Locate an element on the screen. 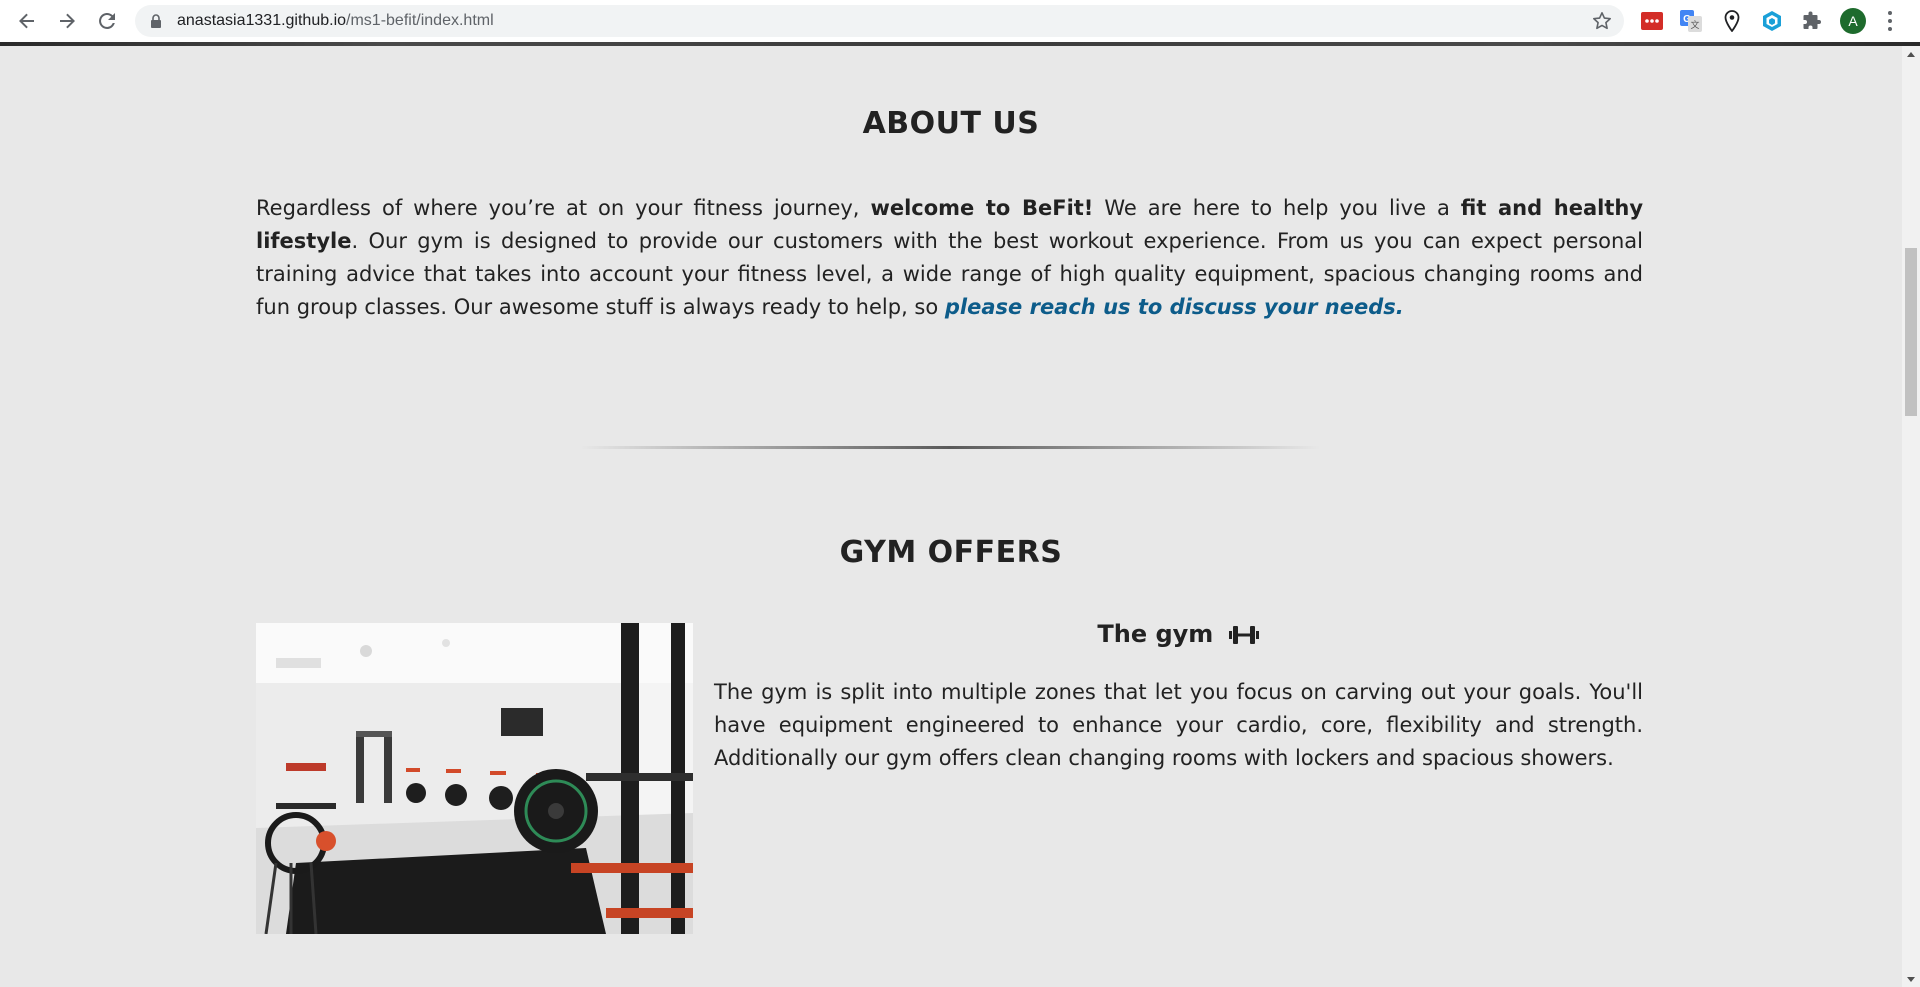 Image resolution: width=1920 pixels, height=987 pixels. url-path: /ms1-befit/index.html is located at coordinates (420, 20).